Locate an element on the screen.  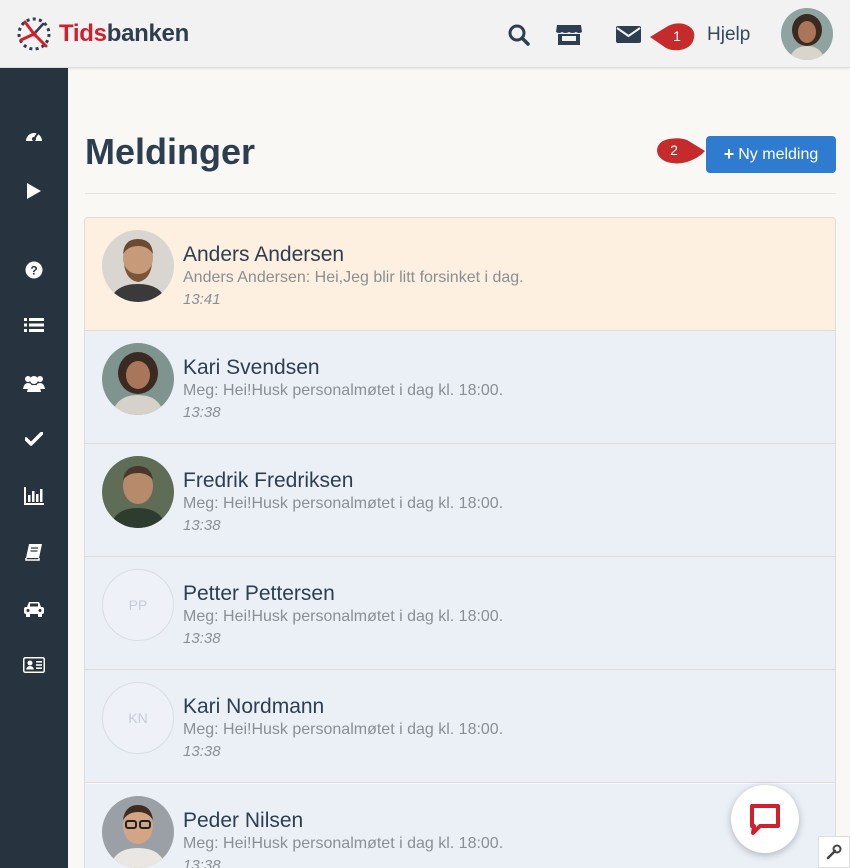
sidebar-item-employees is located at coordinates (34, 665).